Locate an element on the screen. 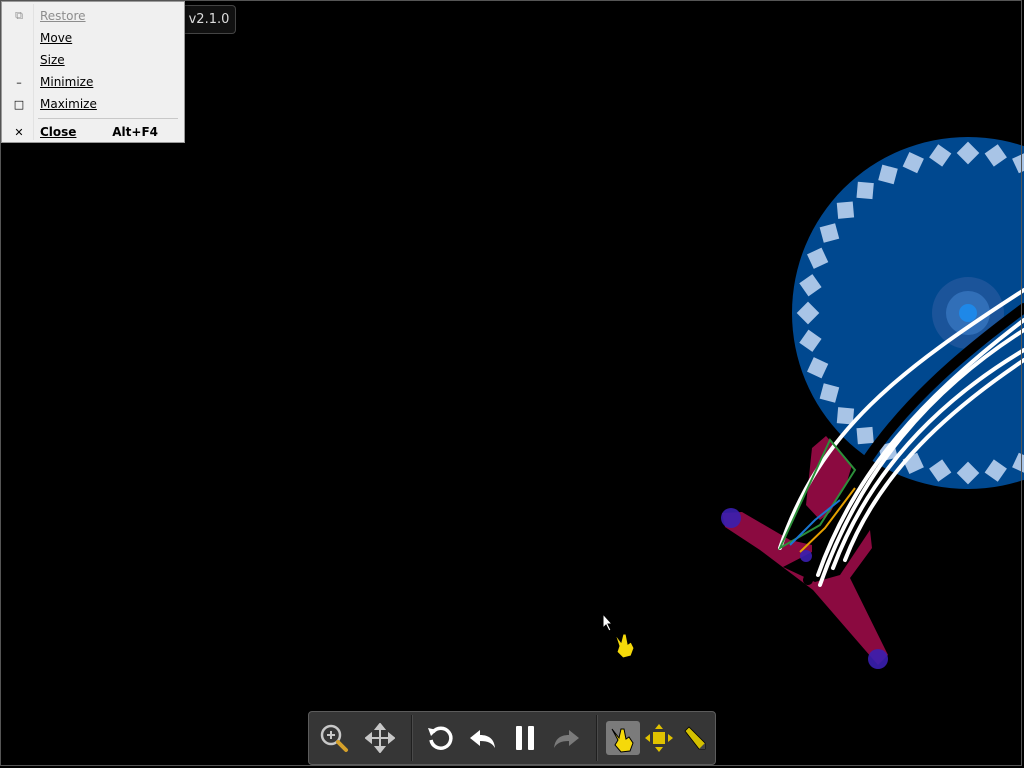 This screenshot has width=1024, height=768. move-shape-icon is located at coordinates (659, 738).